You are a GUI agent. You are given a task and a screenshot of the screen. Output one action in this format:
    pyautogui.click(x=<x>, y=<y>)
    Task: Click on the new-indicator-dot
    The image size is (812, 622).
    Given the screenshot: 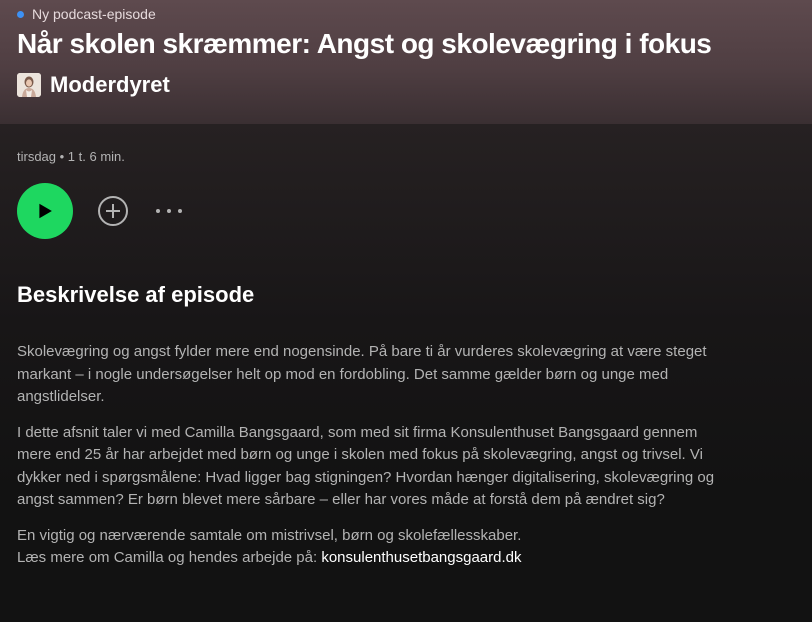 What is the action you would take?
    pyautogui.click(x=20, y=14)
    